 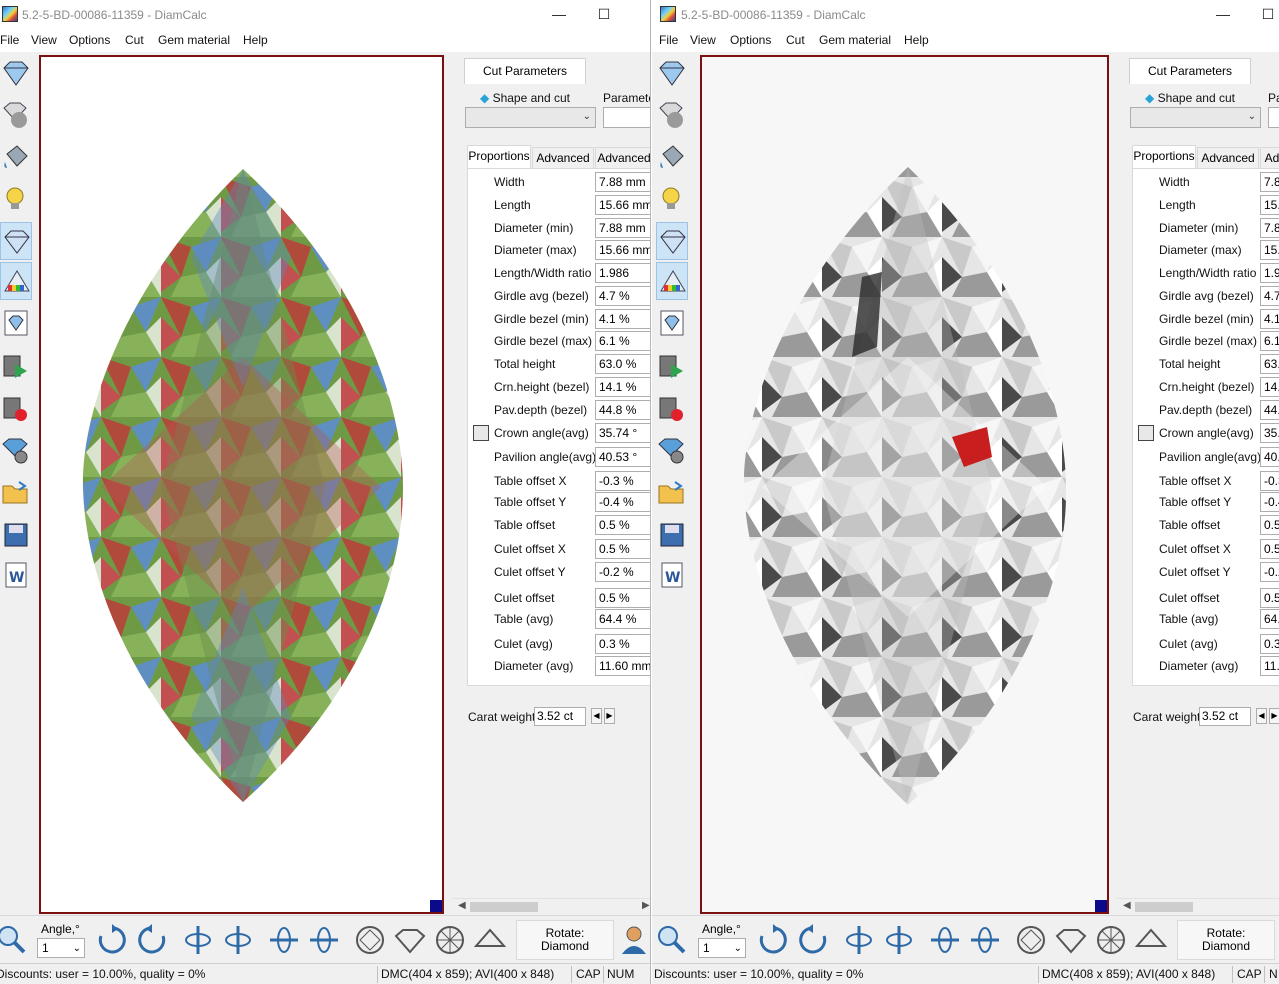 What do you see at coordinates (672, 940) in the screenshot?
I see `zoom-button` at bounding box center [672, 940].